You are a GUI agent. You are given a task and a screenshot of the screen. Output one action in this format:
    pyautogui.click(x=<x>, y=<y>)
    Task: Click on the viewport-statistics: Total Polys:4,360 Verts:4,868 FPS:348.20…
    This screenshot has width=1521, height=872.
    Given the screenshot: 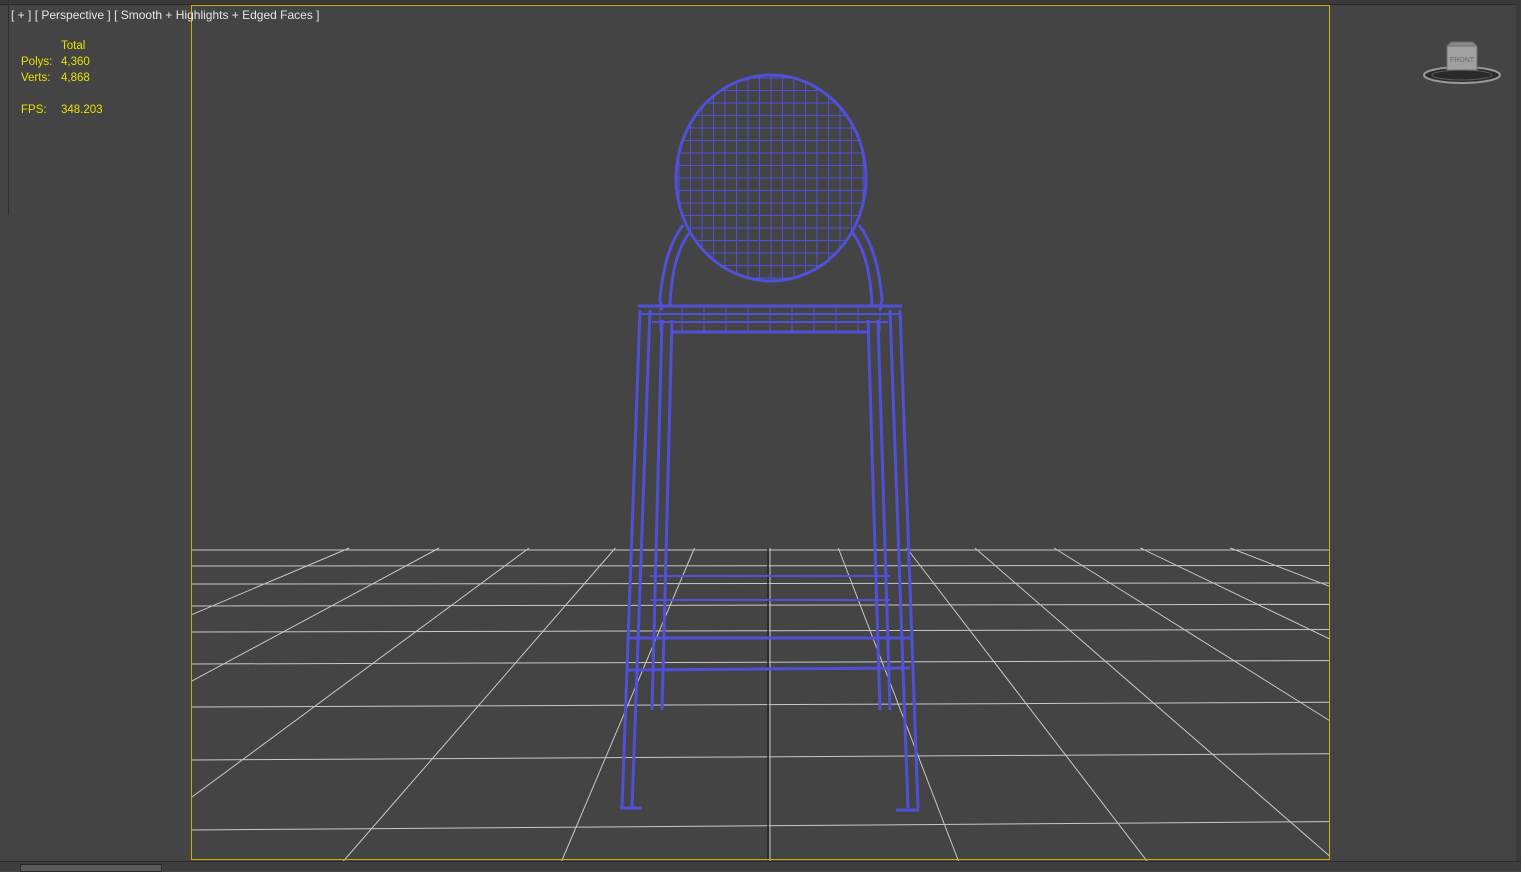 What is the action you would take?
    pyautogui.click(x=62, y=78)
    